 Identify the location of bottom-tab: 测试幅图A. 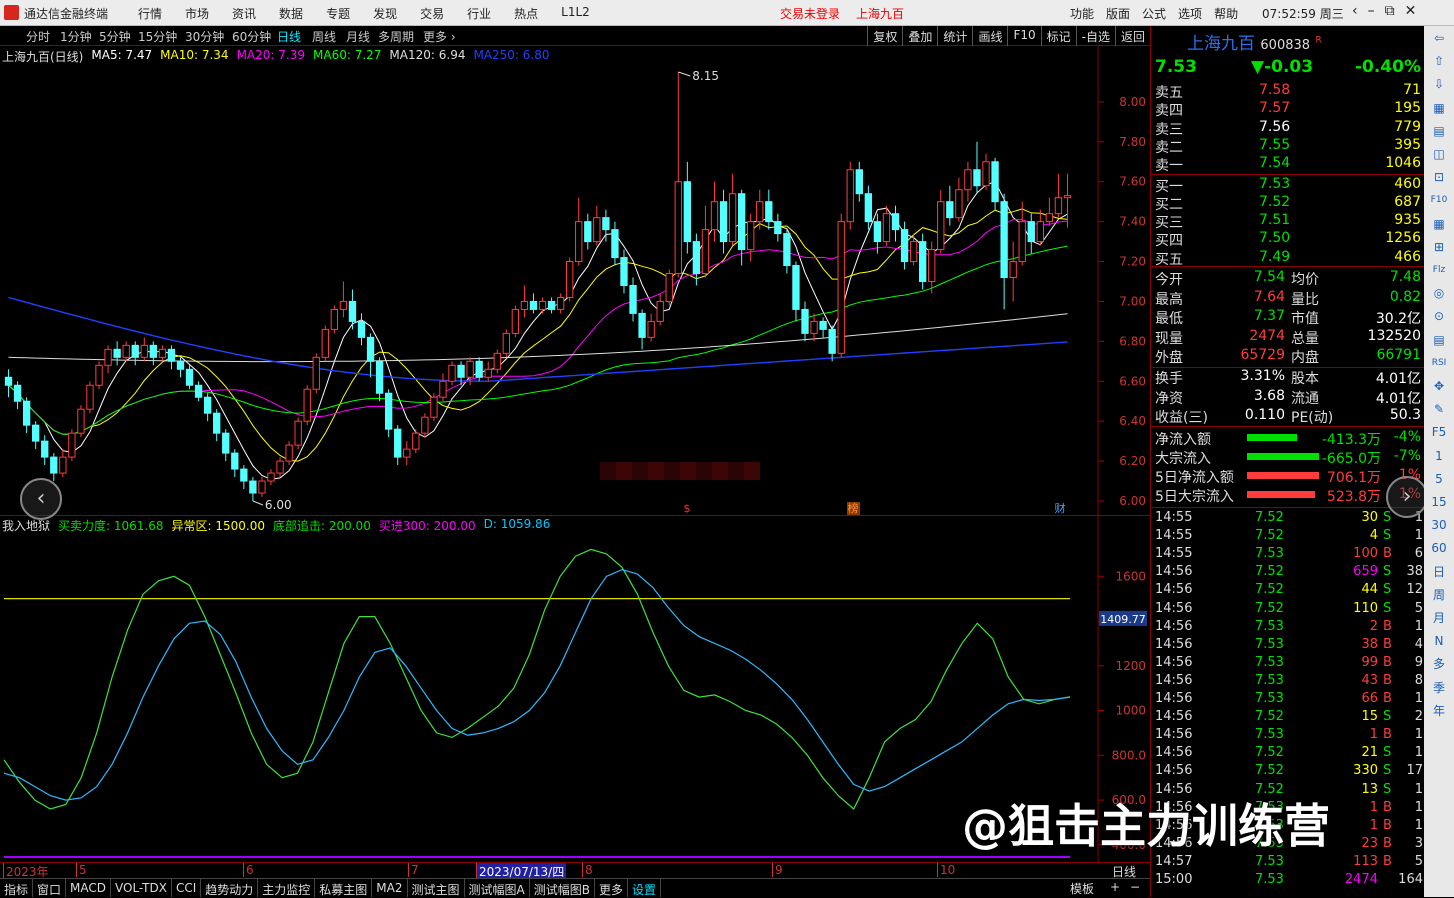
(497, 888).